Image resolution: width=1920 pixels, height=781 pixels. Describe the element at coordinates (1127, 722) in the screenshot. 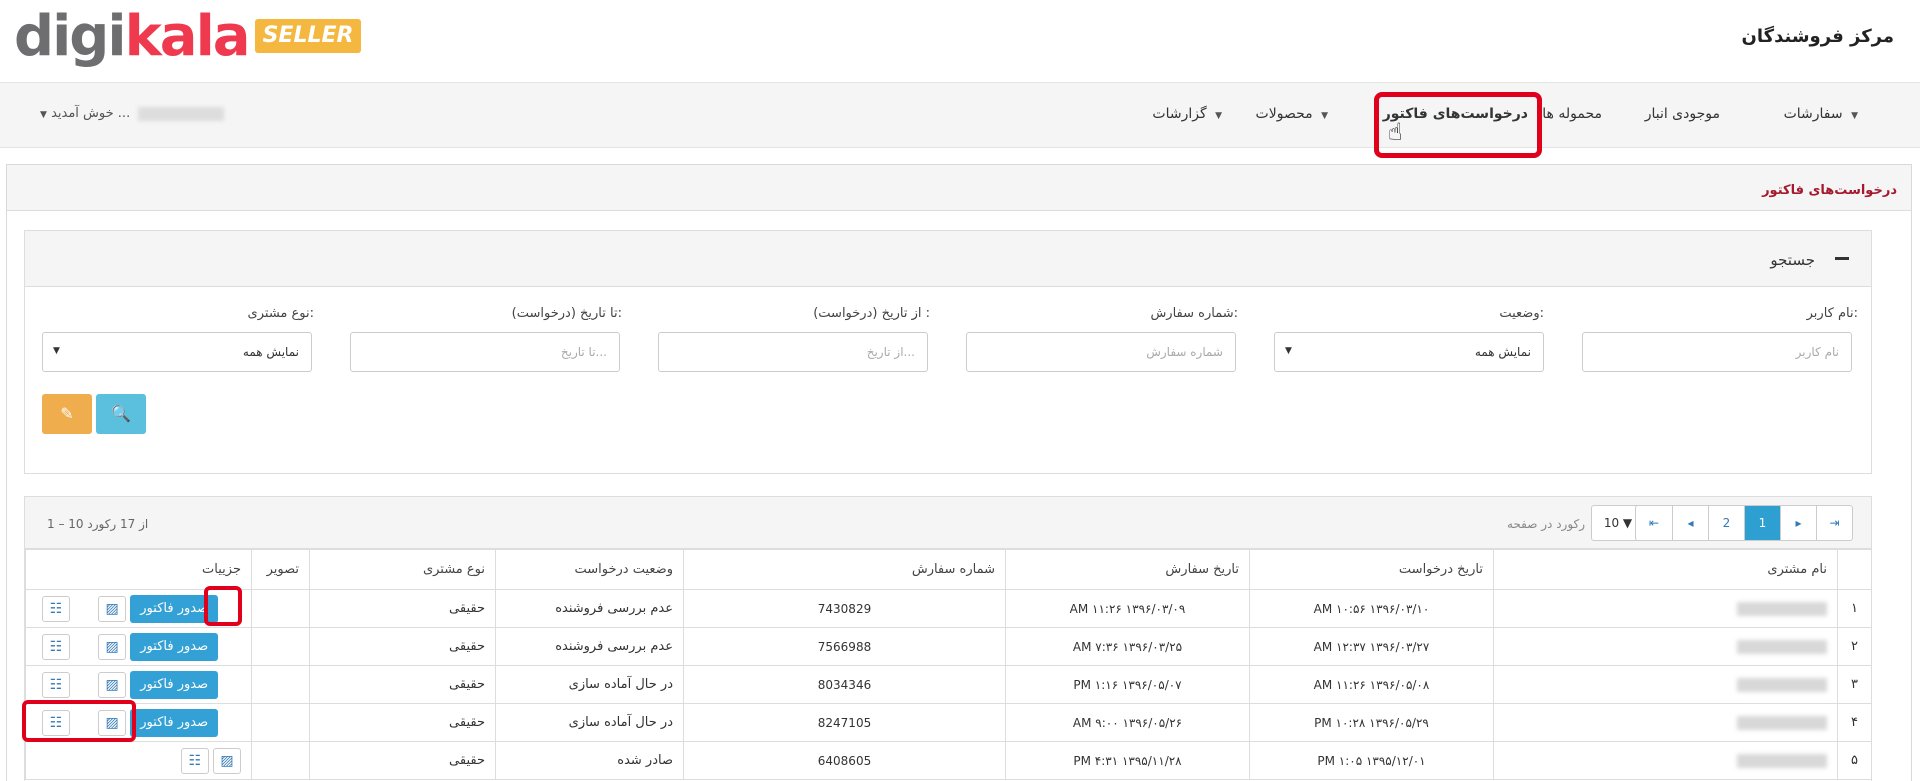

I see `order-date-cell: AM ۹:۰۰ ۱۳۹۶/۰۵/۲۶` at that location.